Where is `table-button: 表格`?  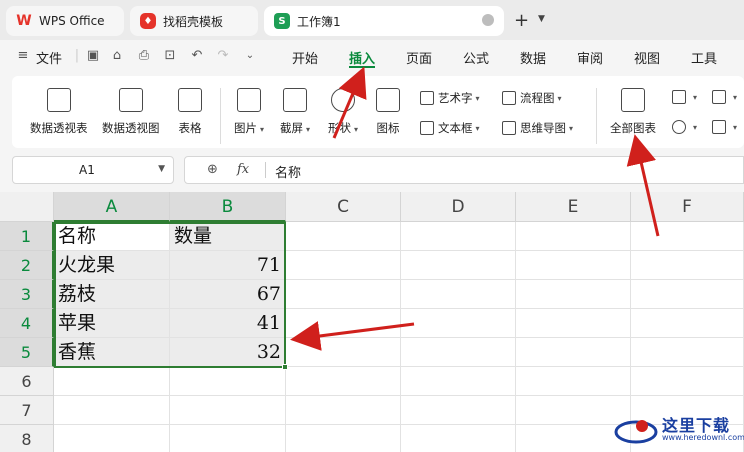 table-button: 表格 is located at coordinates (190, 112).